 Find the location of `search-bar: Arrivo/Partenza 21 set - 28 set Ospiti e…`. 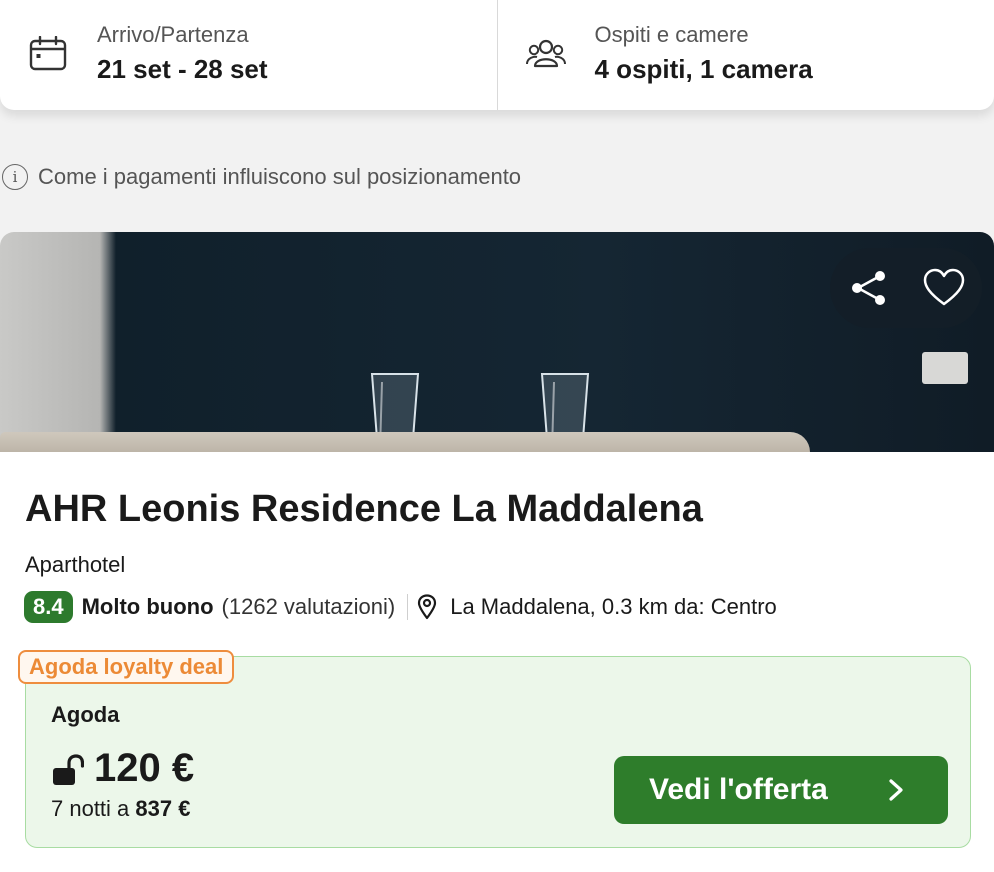

search-bar: Arrivo/Partenza 21 set - 28 set Ospiti e… is located at coordinates (497, 55).